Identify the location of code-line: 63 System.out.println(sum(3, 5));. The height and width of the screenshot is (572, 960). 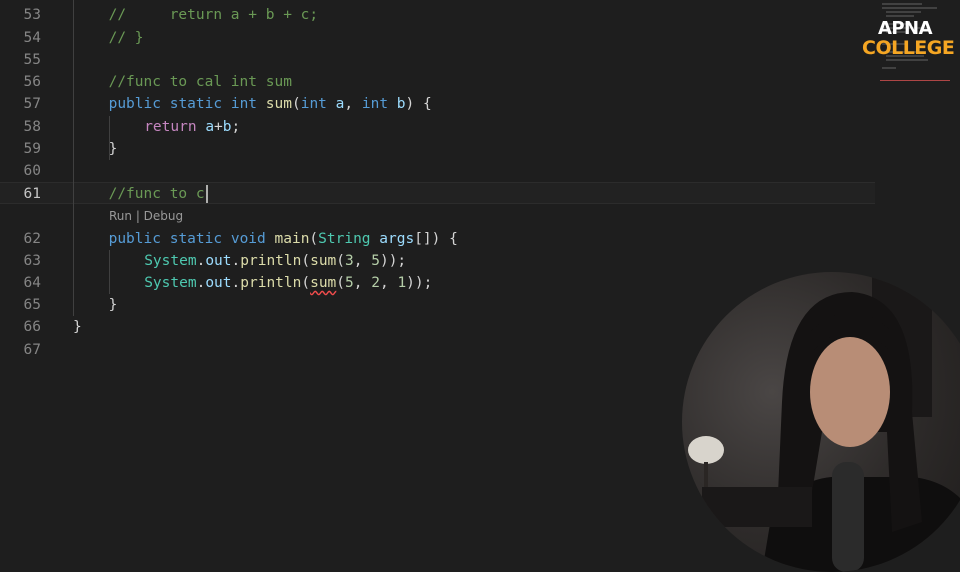
(437, 261).